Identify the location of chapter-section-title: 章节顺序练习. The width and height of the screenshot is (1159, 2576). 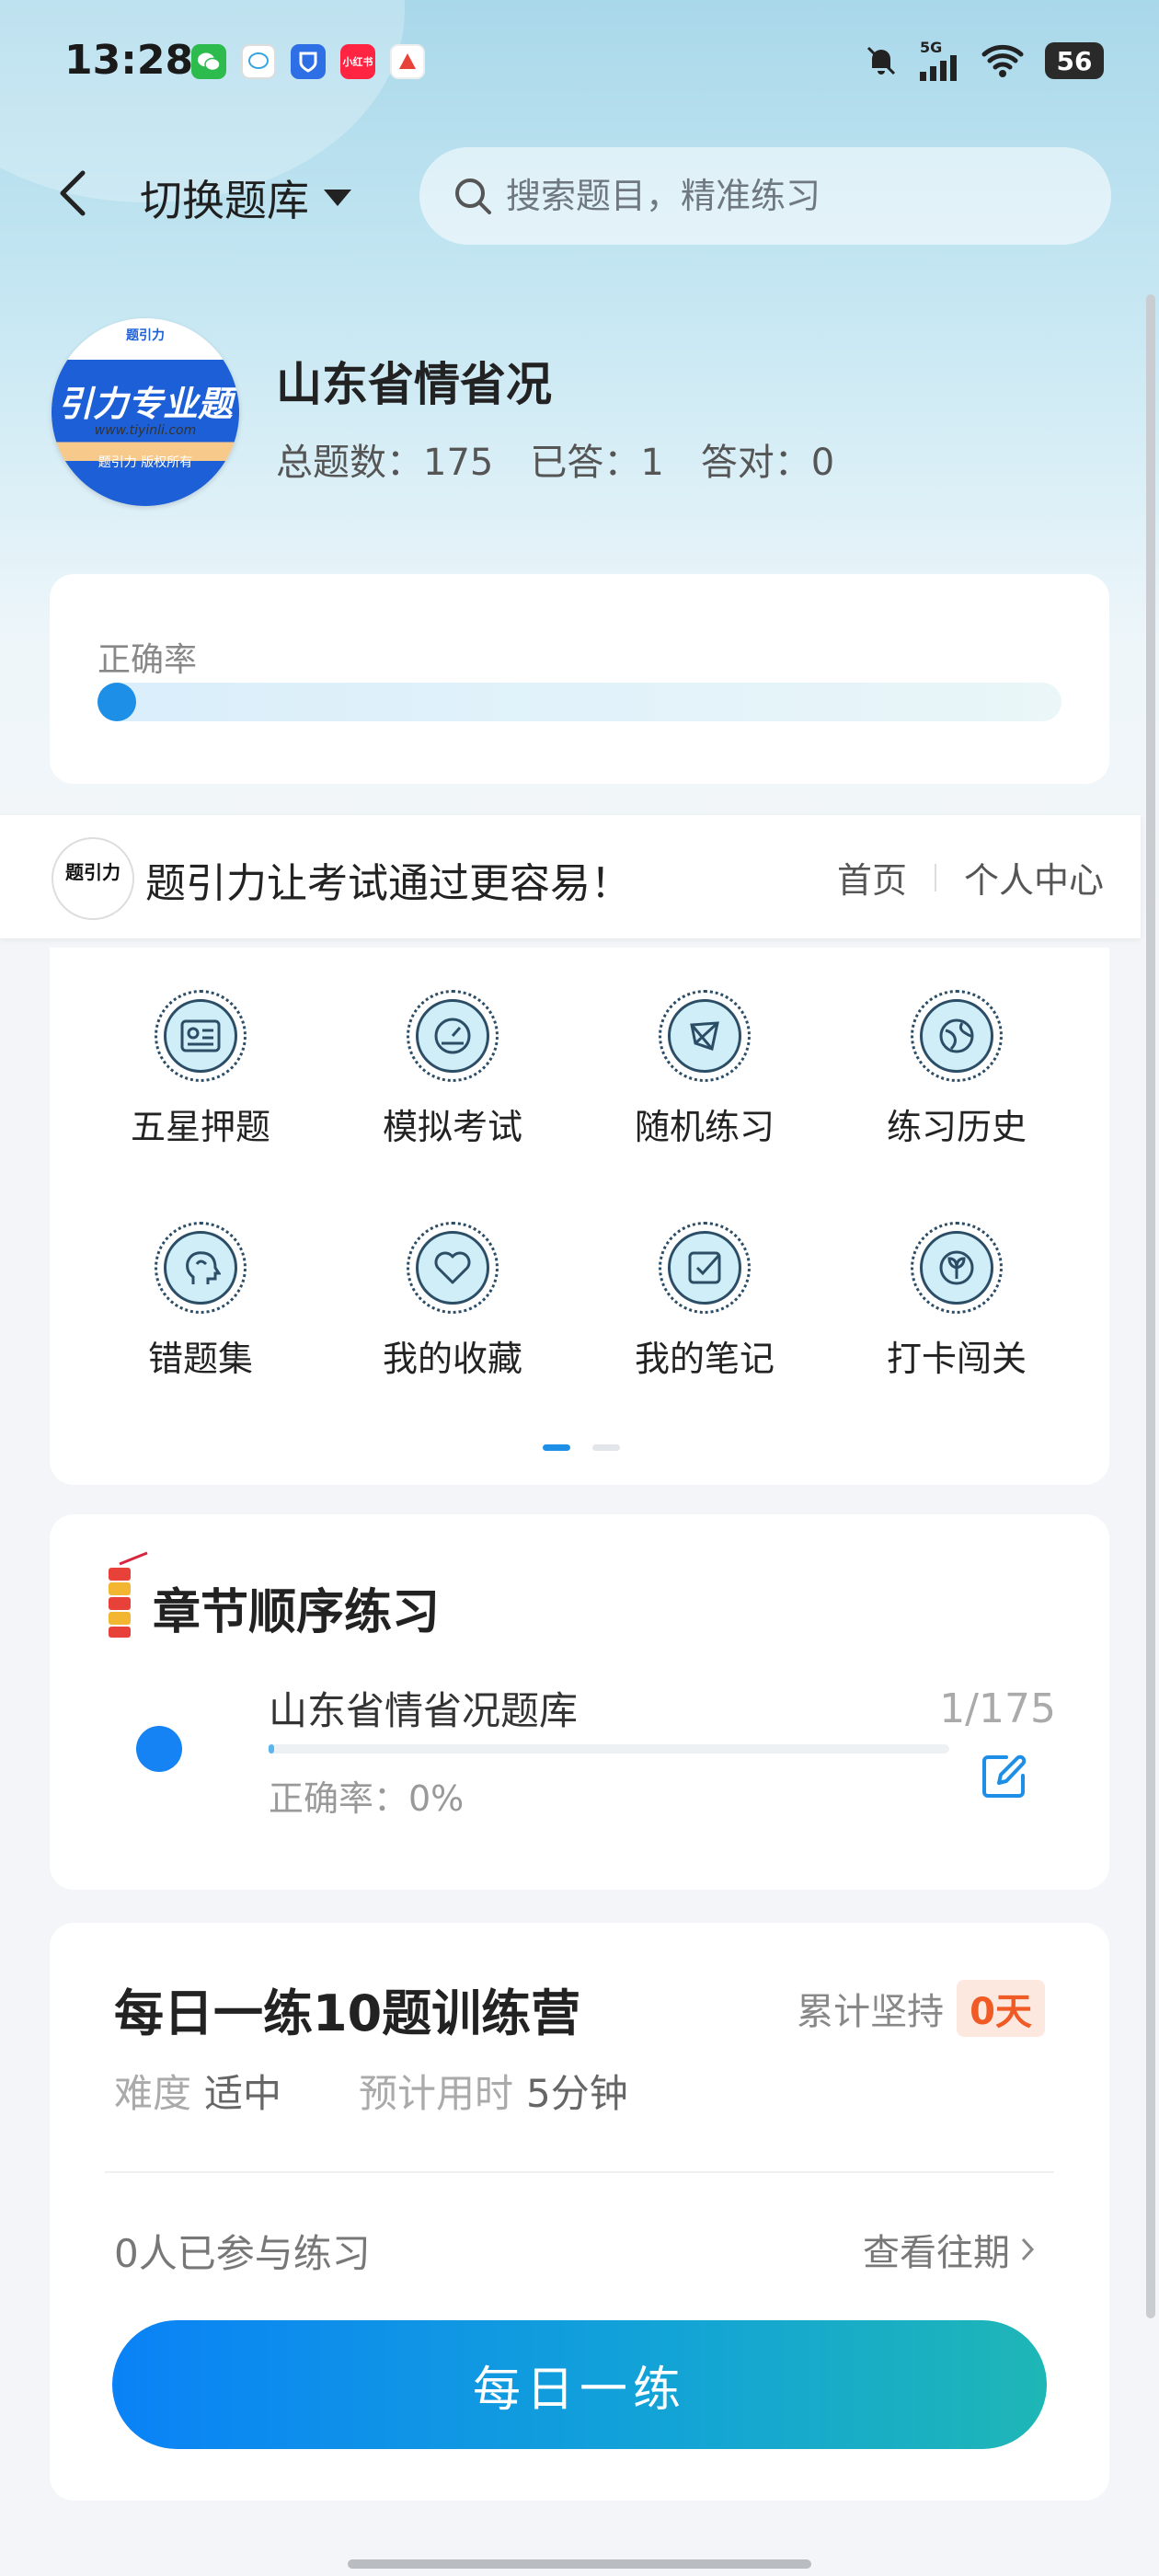
(297, 1612).